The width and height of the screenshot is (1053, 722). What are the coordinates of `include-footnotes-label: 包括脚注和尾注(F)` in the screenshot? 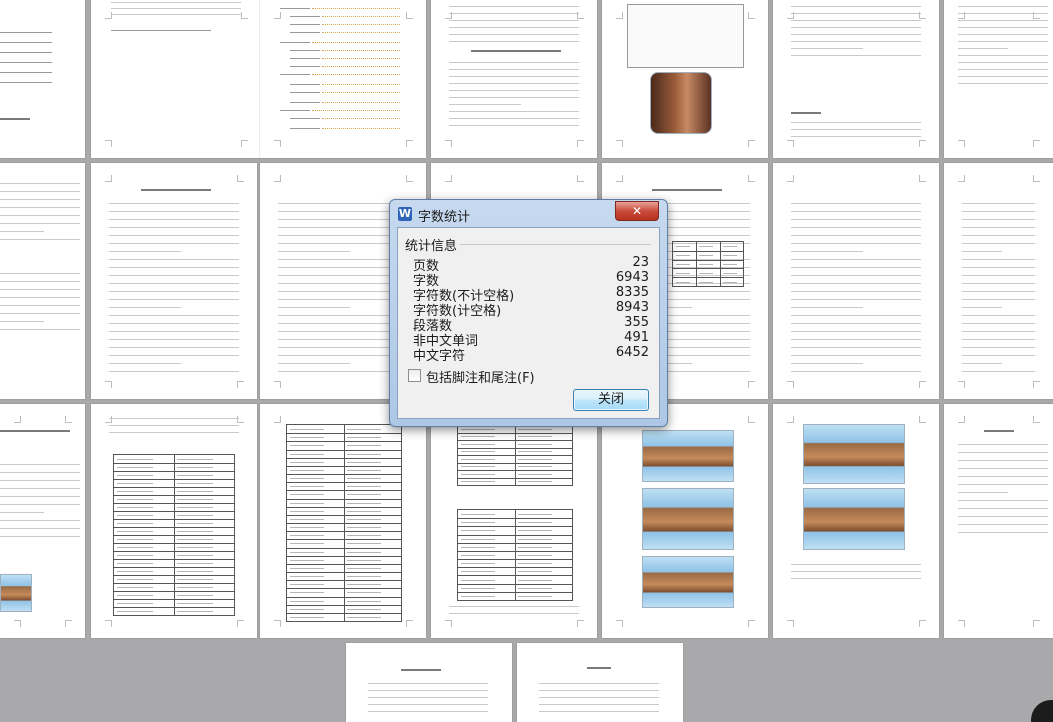 It's located at (480, 376).